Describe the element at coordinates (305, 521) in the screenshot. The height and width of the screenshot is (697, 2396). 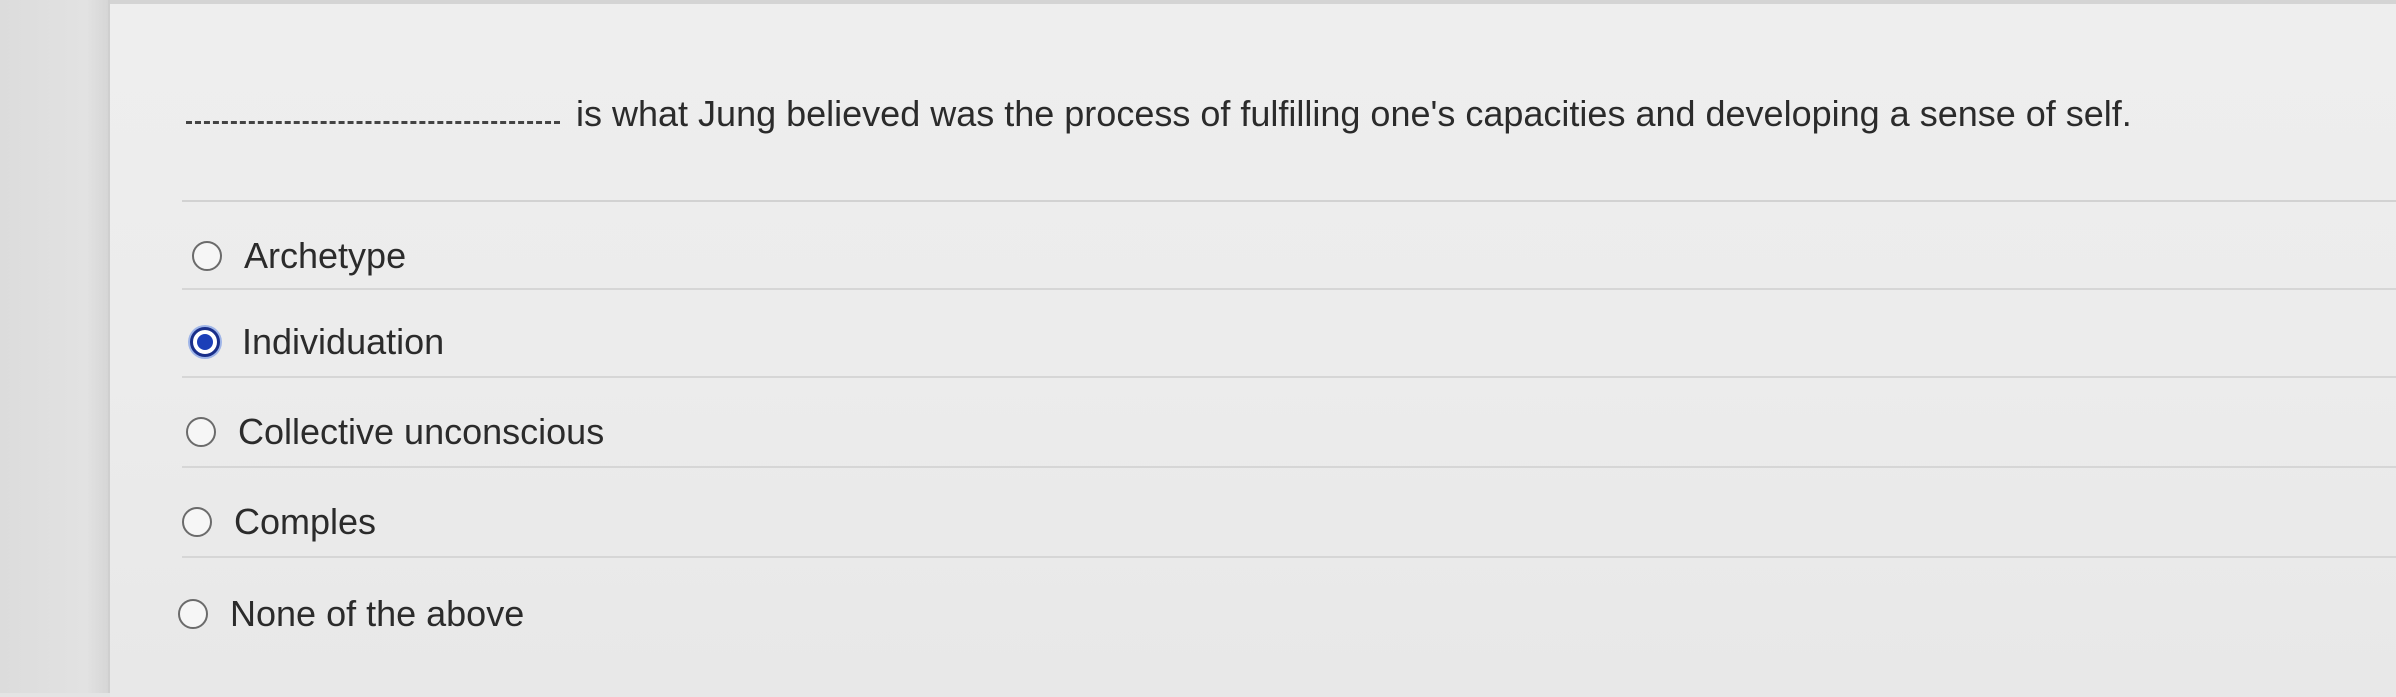
I see `option-label: Comples` at that location.